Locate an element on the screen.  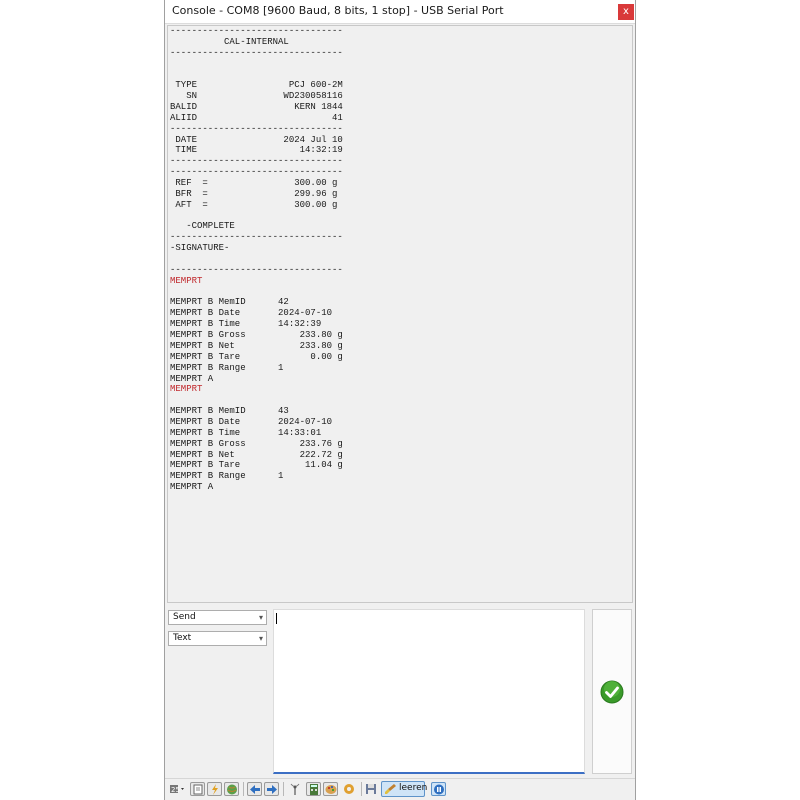
brush-icon is located at coordinates (390, 789).